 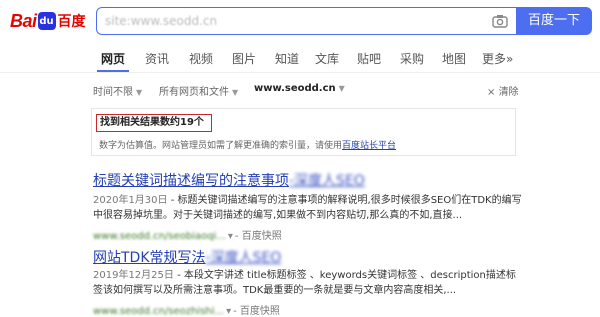 I want to click on divider, so click(x=300, y=72).